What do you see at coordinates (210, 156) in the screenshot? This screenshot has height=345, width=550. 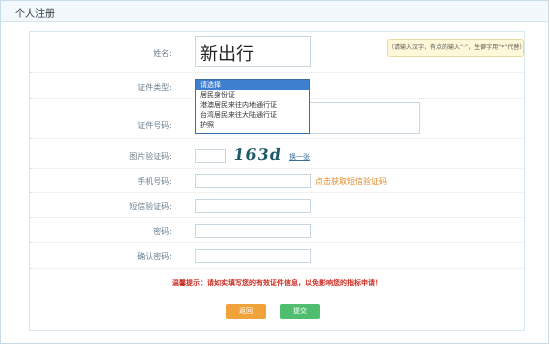 I see `captcha-input` at bounding box center [210, 156].